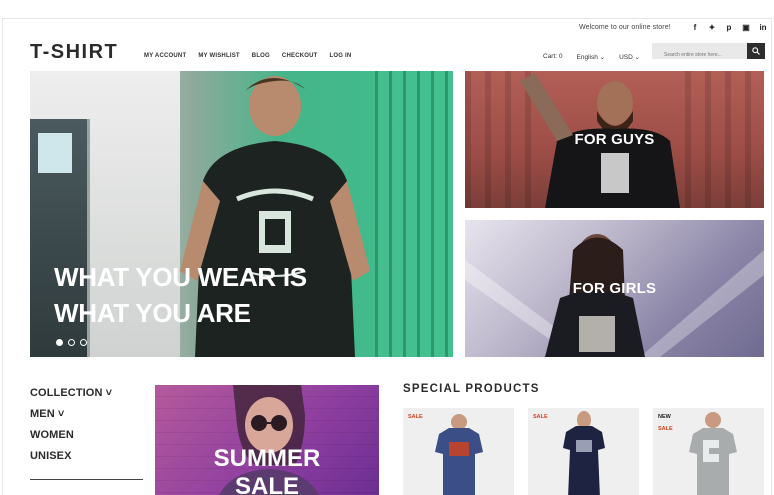 The height and width of the screenshot is (495, 774). Describe the element at coordinates (471, 389) in the screenshot. I see `special-products-heading: SPECIAL PRODUCTS` at that location.